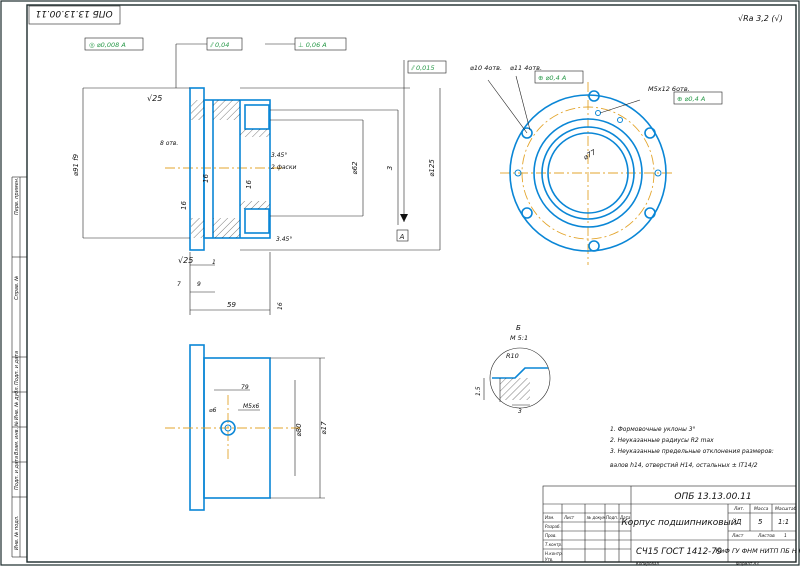 This screenshot has height=570, width=800. Describe the element at coordinates (249, 184) in the screenshot. I see `dim-16b: 16` at that location.